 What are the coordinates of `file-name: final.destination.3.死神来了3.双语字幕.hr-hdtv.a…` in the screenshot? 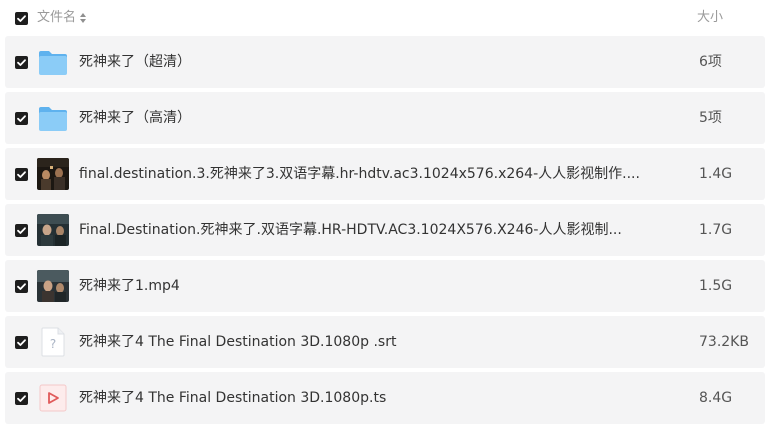 It's located at (359, 174).